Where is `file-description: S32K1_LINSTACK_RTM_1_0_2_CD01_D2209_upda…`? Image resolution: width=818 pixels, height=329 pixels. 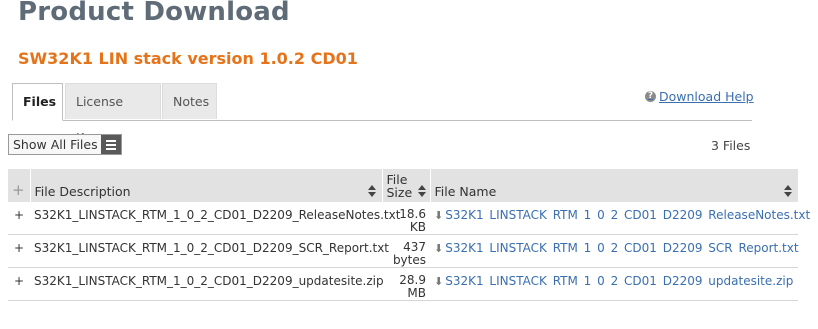 file-description: S32K1_LINSTACK_RTM_1_0_2_CD01_D2209_upda… is located at coordinates (207, 284).